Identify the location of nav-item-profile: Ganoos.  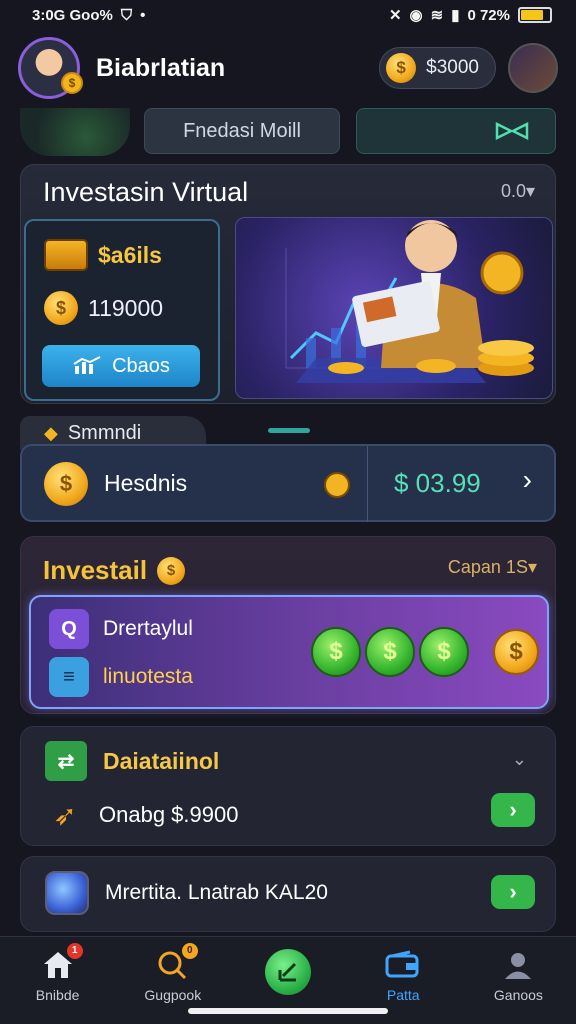
(518, 980).